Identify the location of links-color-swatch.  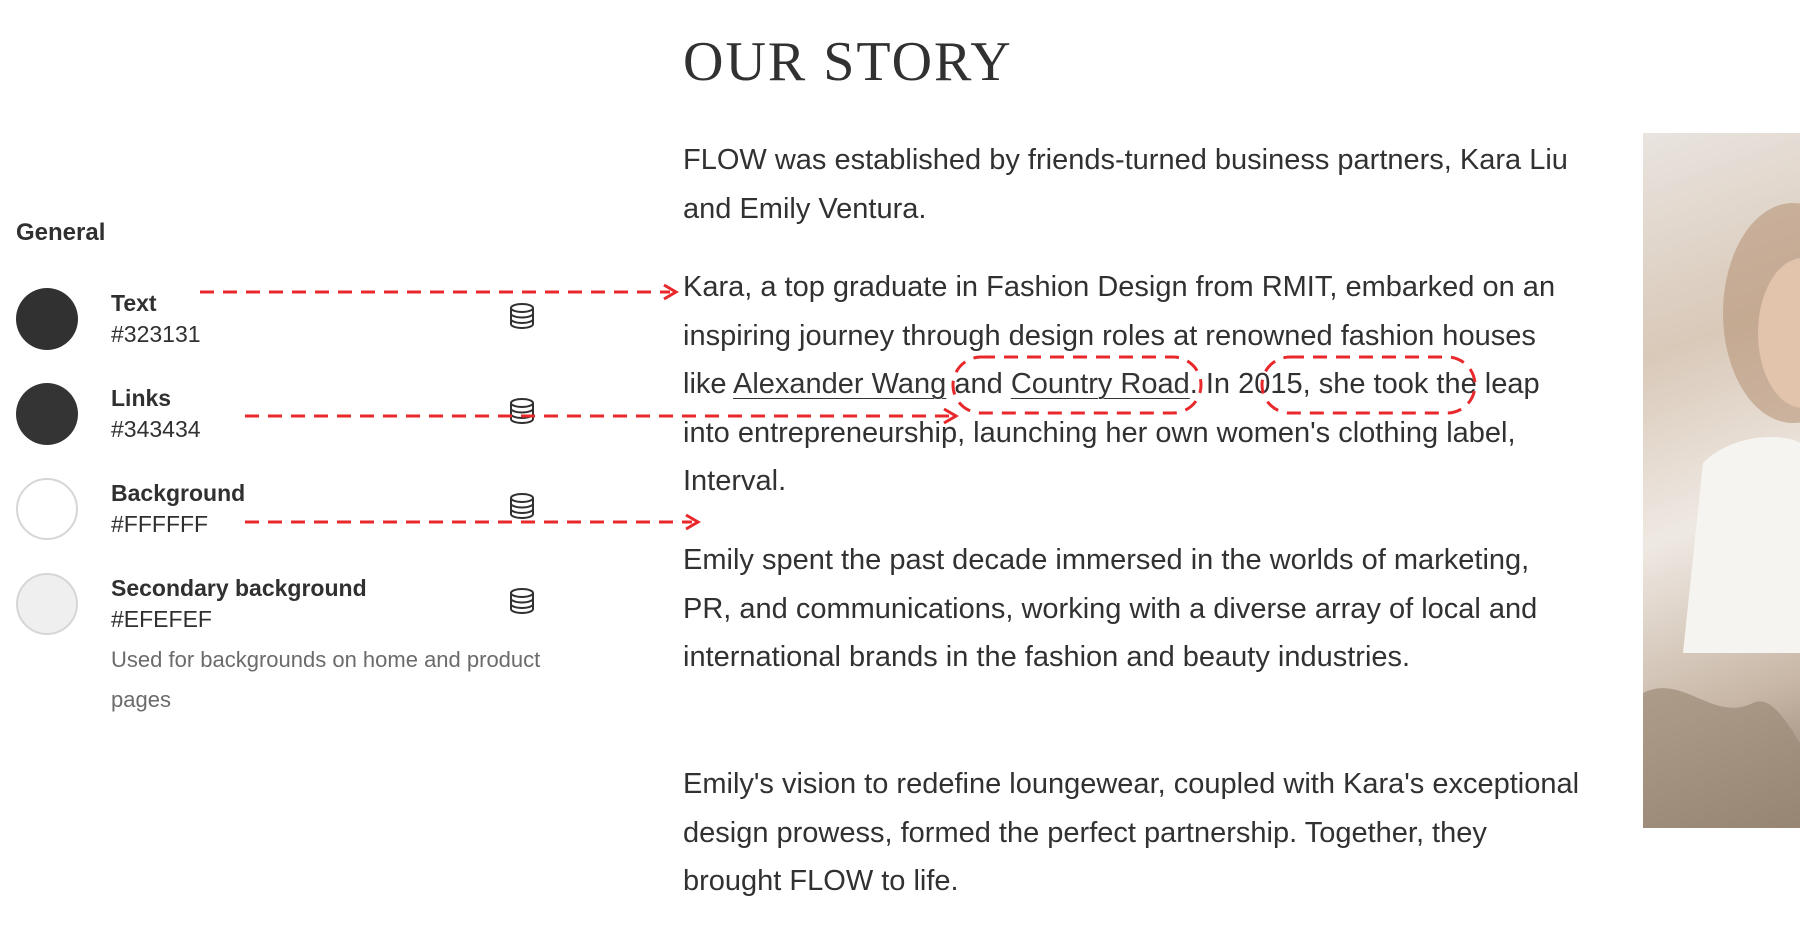
(47, 414).